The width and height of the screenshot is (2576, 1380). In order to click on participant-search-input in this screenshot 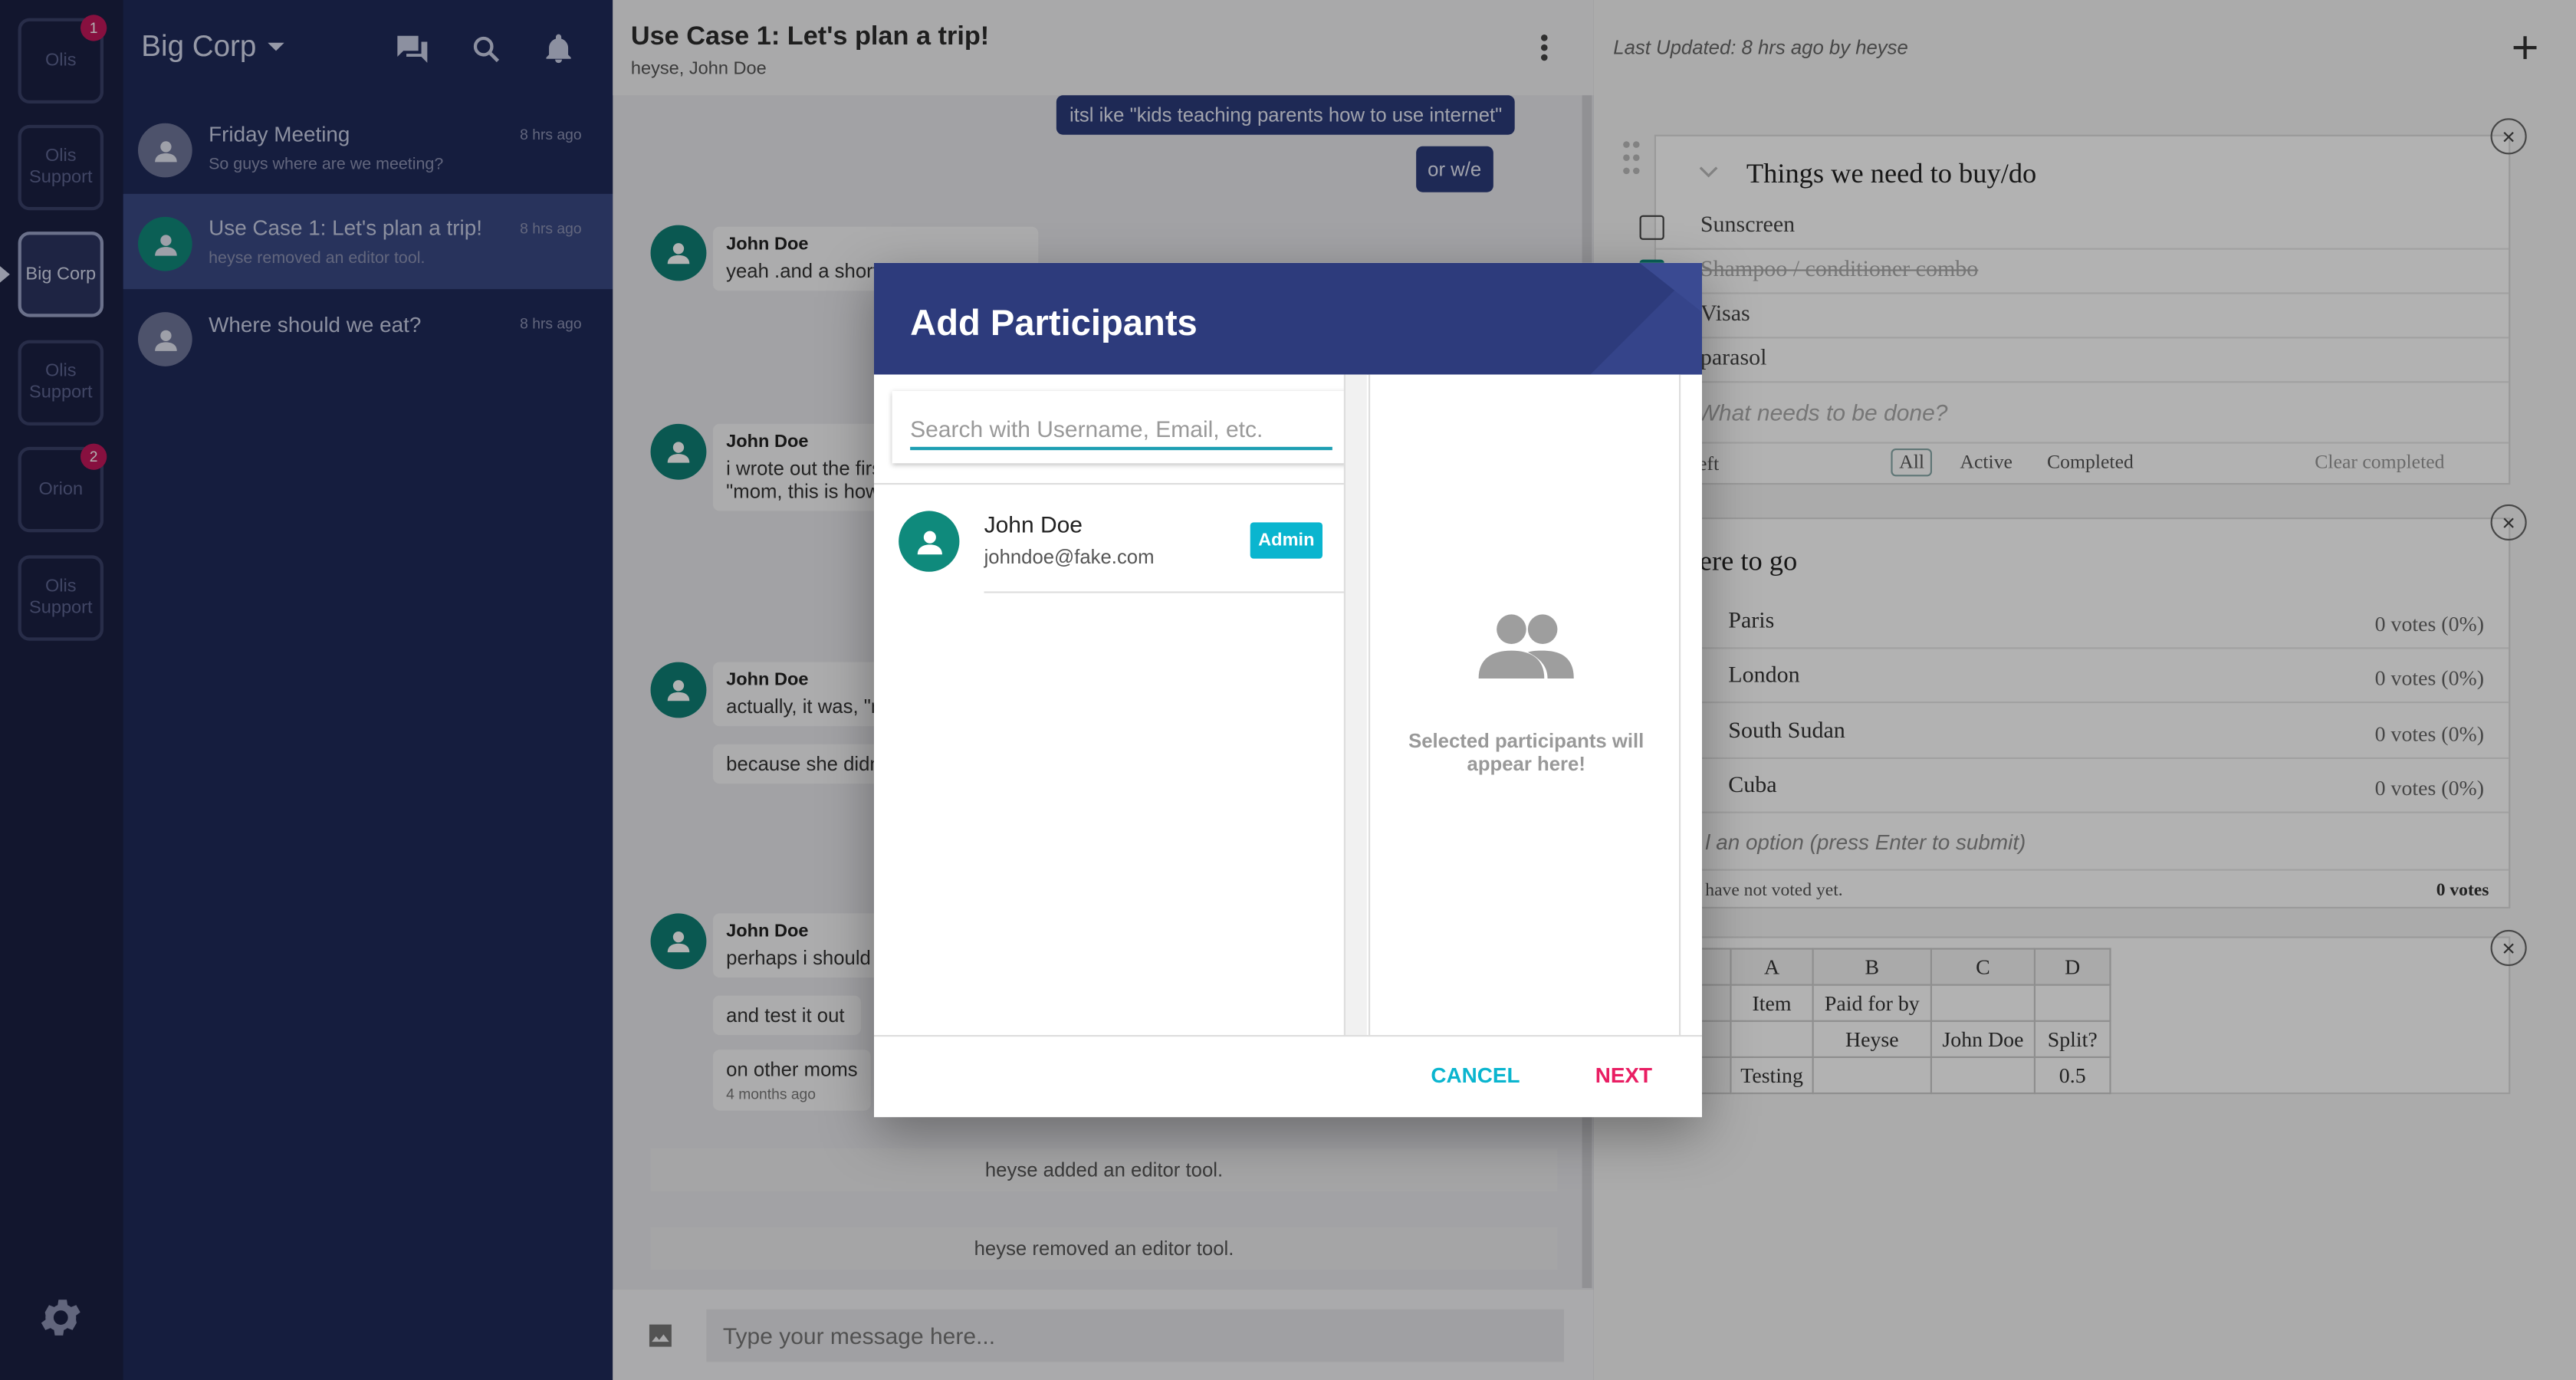, I will do `click(1121, 430)`.